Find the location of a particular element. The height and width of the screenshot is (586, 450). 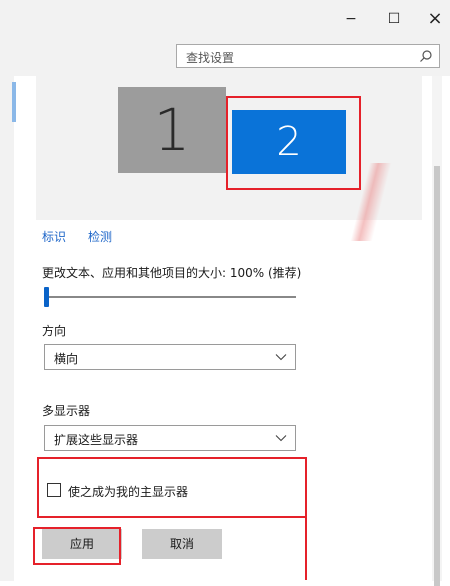

search-box: 查找设置 is located at coordinates (308, 56).